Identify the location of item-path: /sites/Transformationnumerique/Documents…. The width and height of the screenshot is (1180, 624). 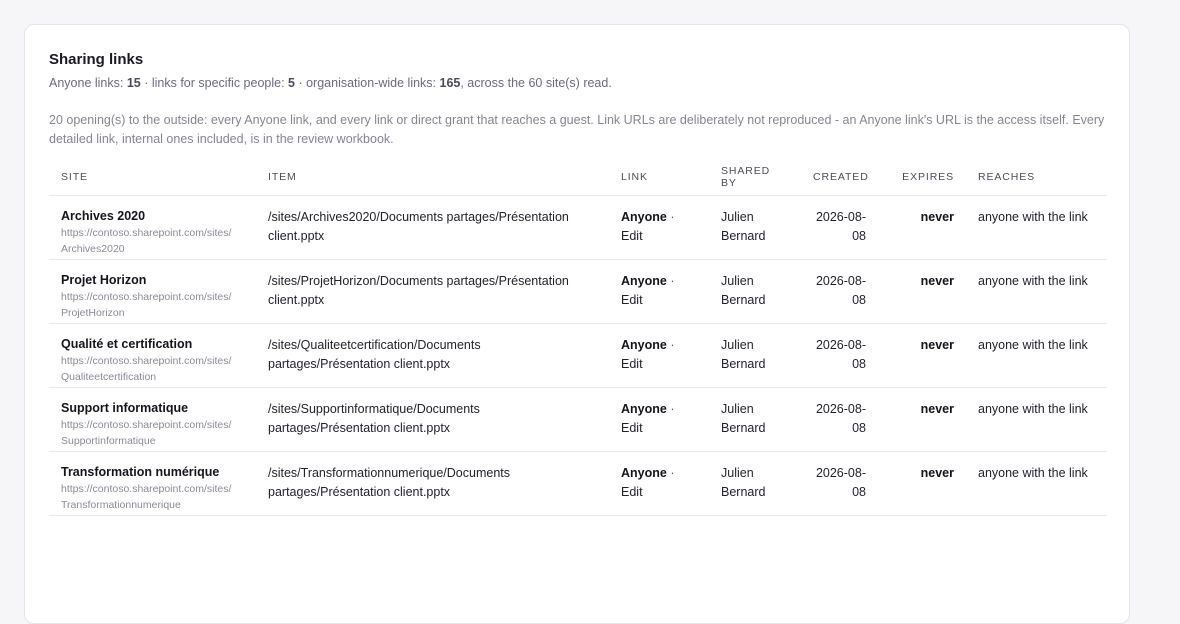
(432, 483).